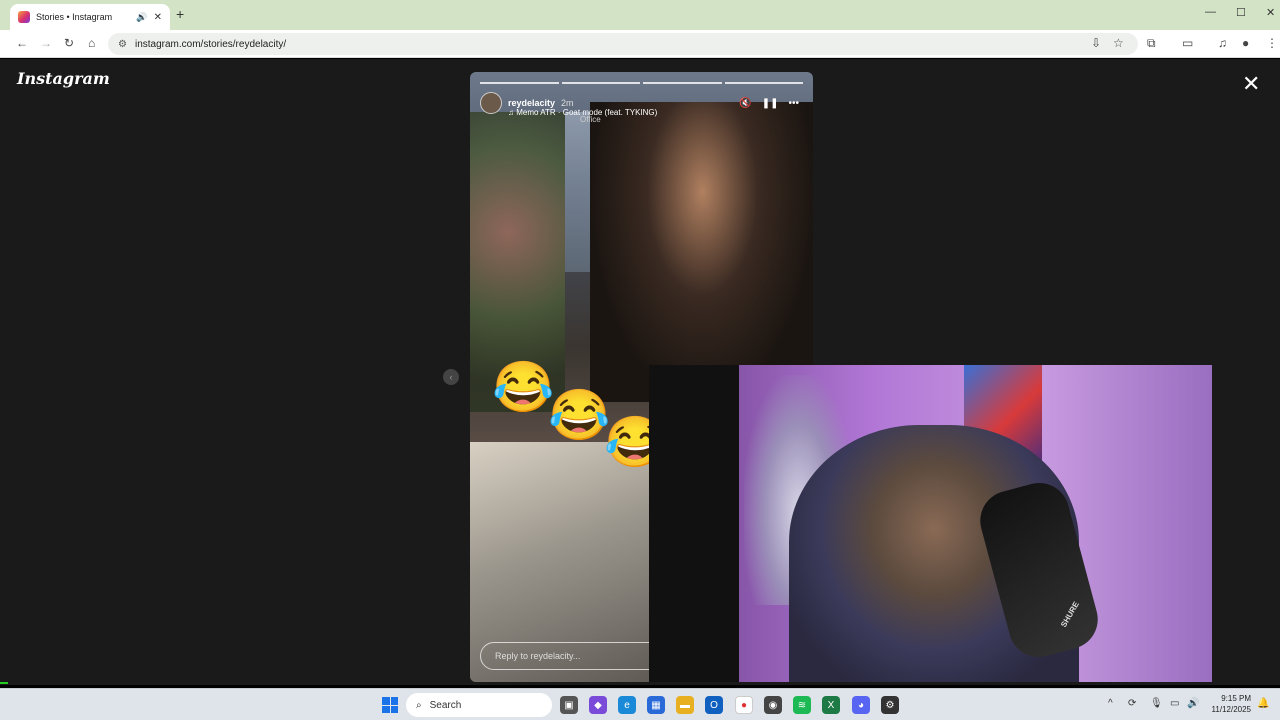 The width and height of the screenshot is (1280, 720). Describe the element at coordinates (451, 377) in the screenshot. I see `previous-story-icon: ‹` at that location.